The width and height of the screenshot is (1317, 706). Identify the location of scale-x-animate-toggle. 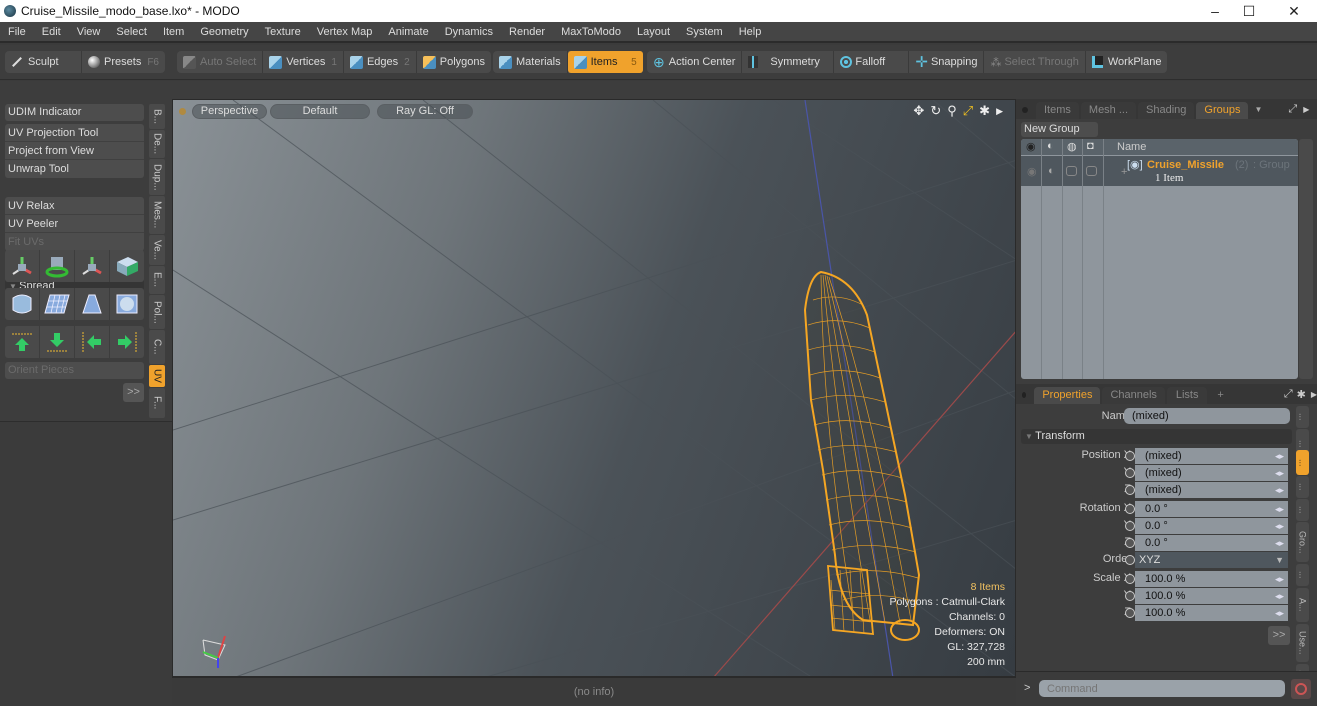
(1130, 579).